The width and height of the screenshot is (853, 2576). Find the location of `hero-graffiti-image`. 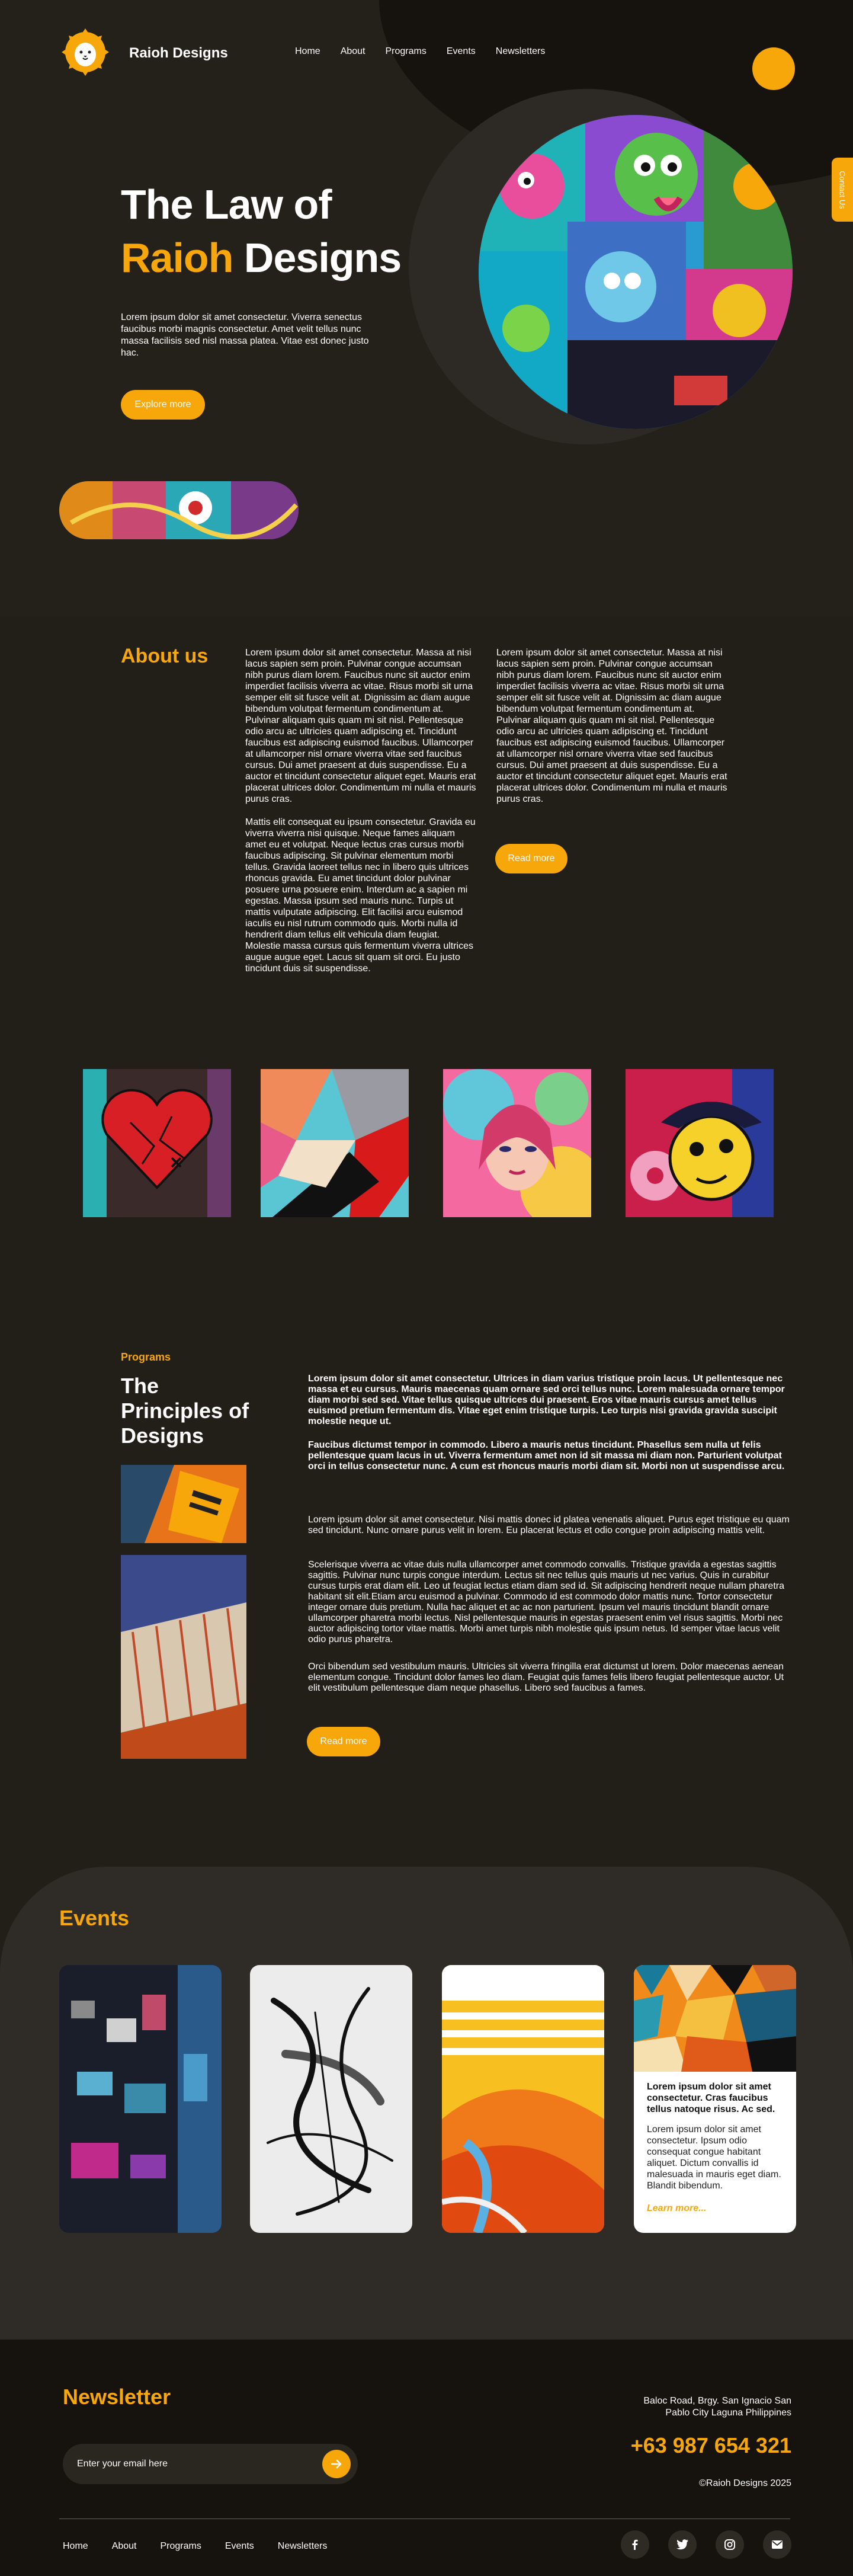

hero-graffiti-image is located at coordinates (636, 272).